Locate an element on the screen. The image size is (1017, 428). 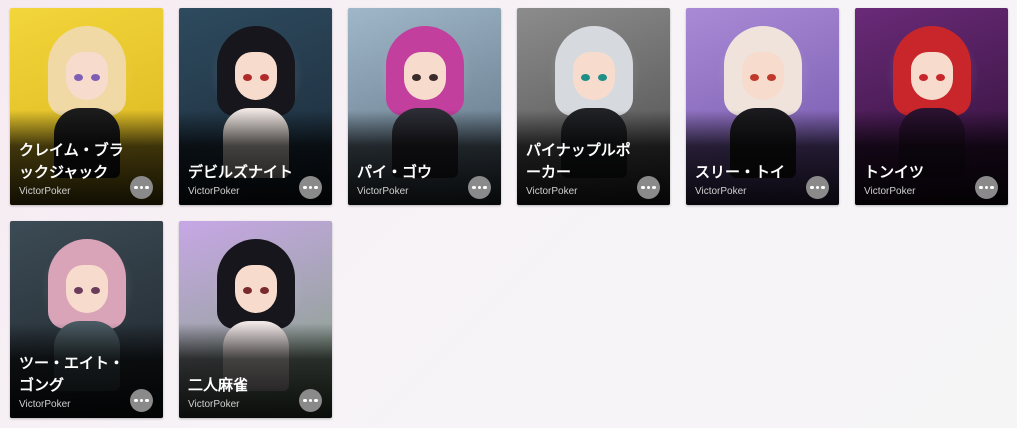
game-card: トンイツ VictorPoker is located at coordinates (931, 106).